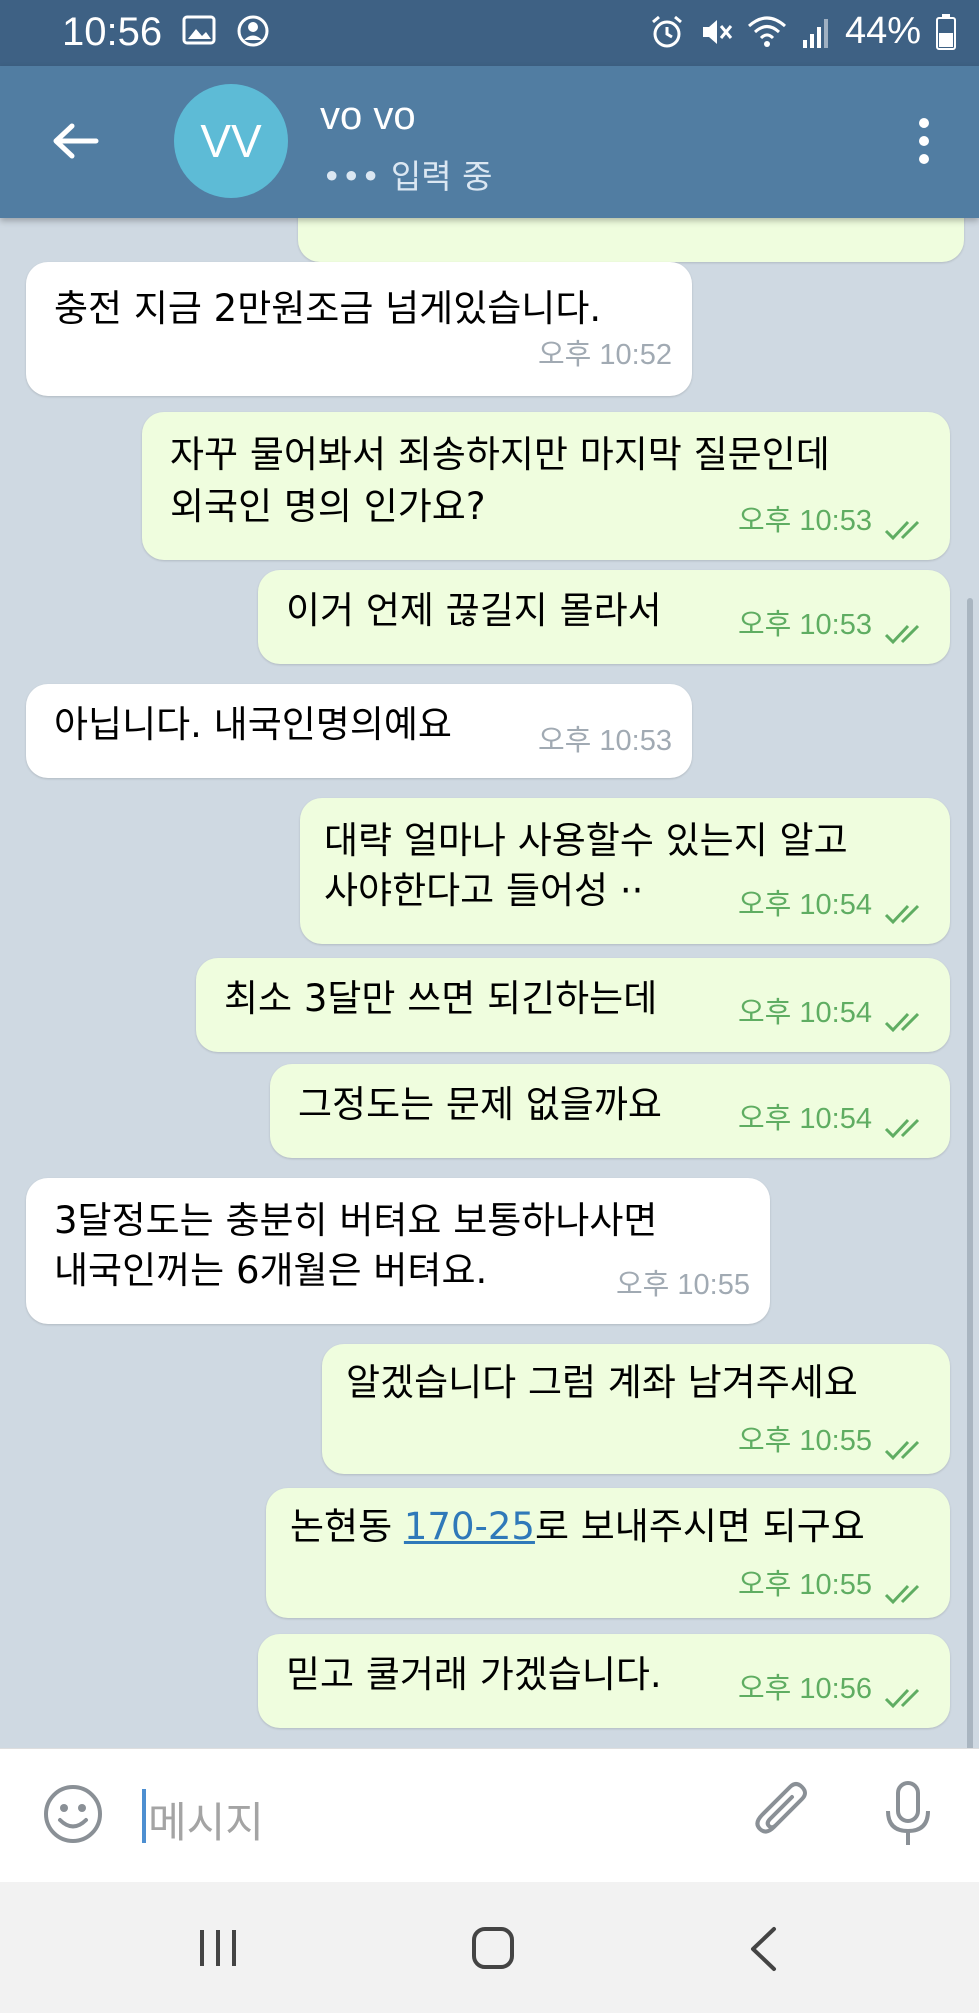 The image size is (979, 2013). What do you see at coordinates (218, 1948) in the screenshot?
I see `recent-apps-icon` at bounding box center [218, 1948].